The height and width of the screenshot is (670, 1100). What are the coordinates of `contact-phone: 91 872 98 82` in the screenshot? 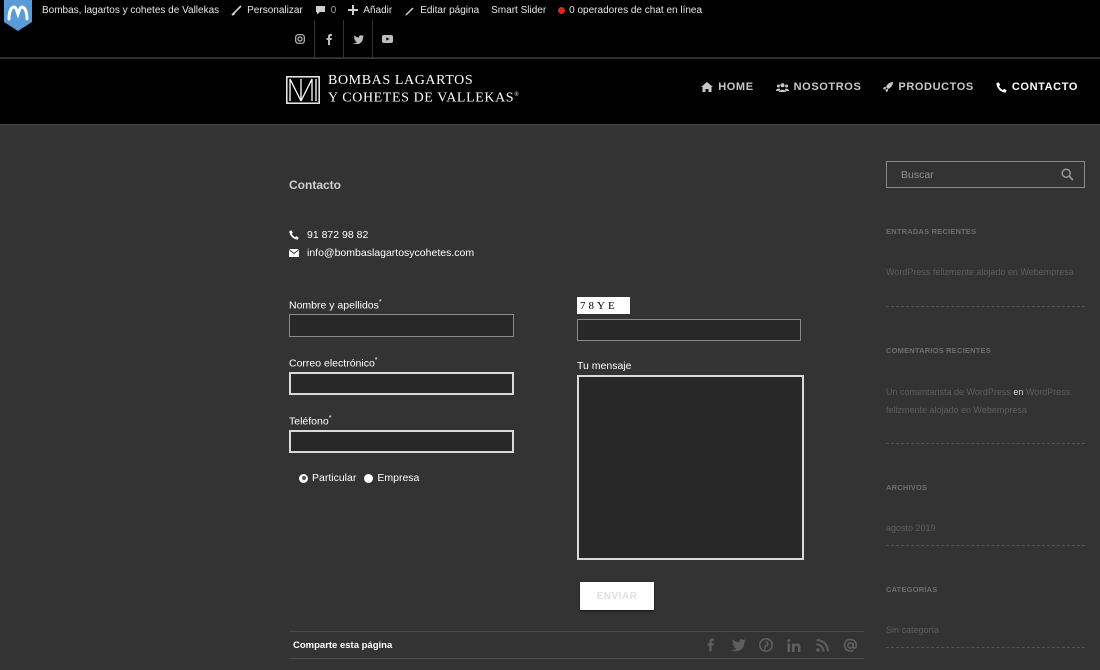 It's located at (328, 235).